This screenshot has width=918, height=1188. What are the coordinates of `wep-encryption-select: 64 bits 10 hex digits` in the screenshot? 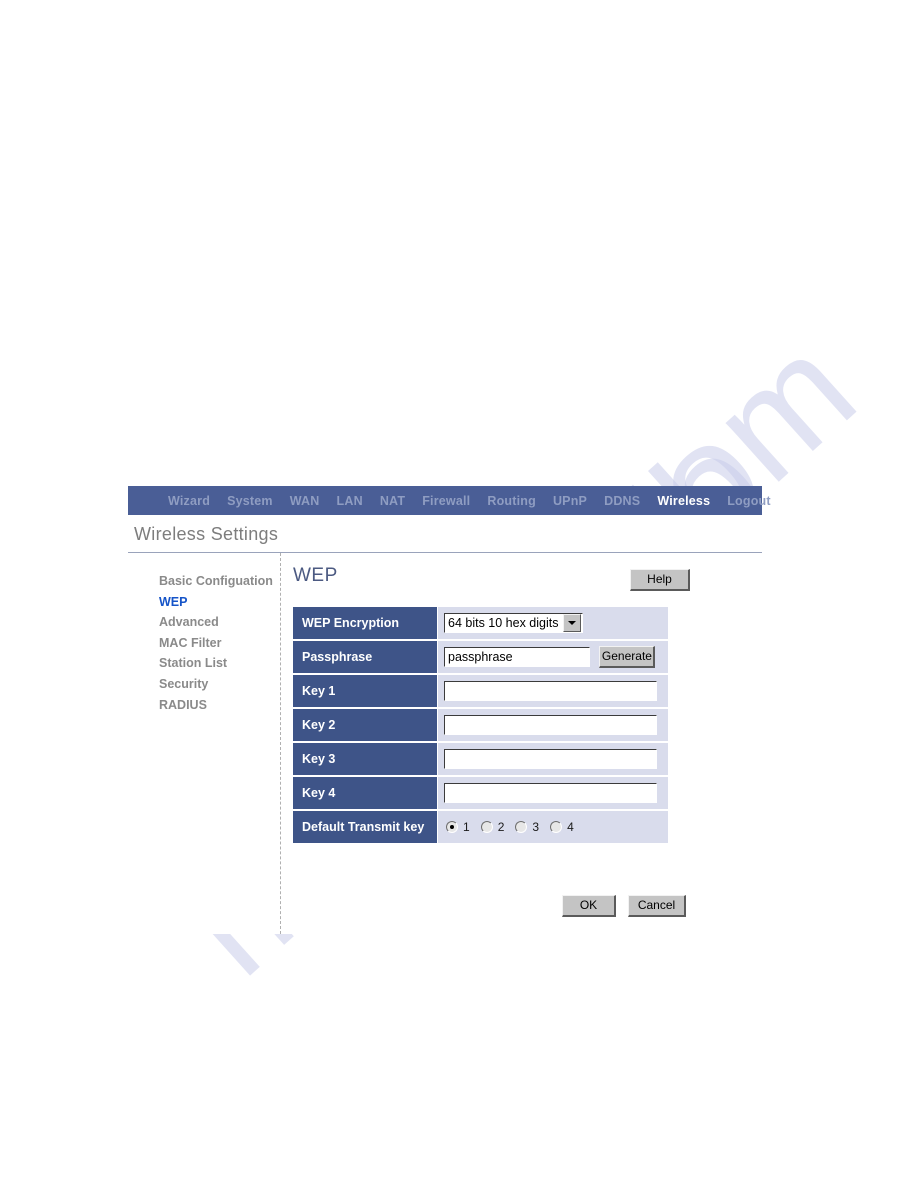 It's located at (513, 623).